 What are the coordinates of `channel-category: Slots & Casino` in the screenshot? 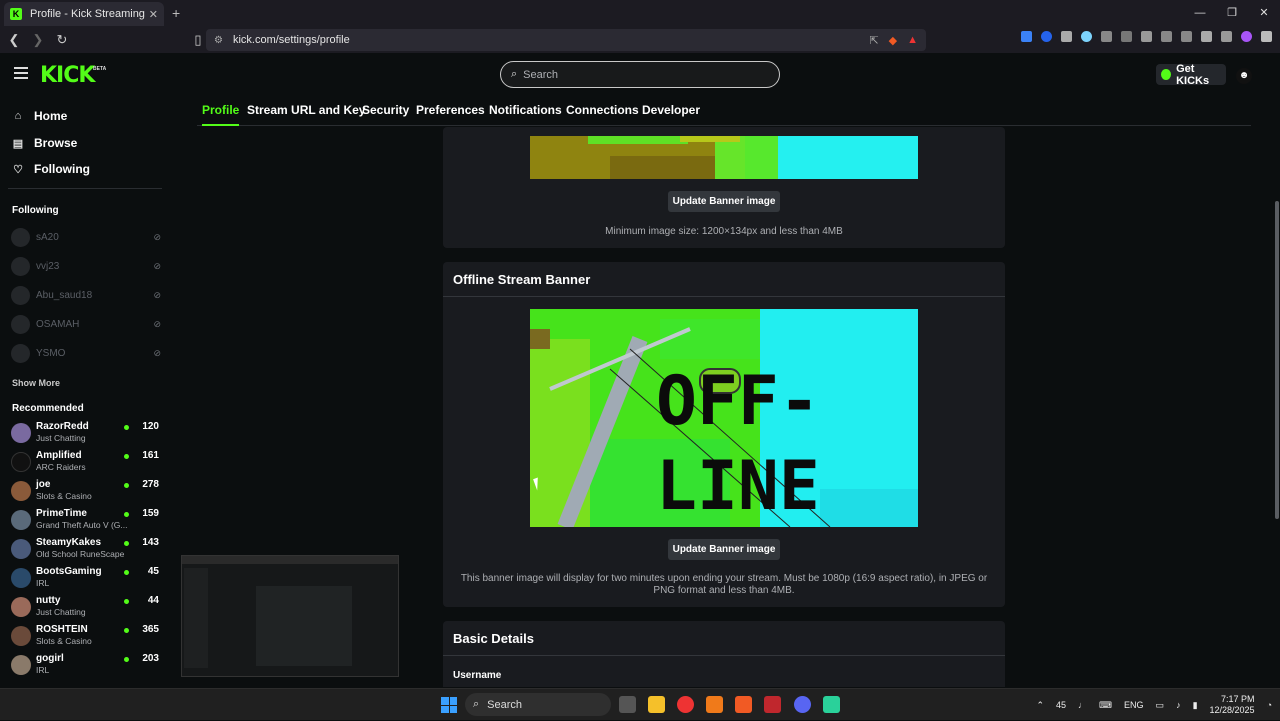 It's located at (64, 641).